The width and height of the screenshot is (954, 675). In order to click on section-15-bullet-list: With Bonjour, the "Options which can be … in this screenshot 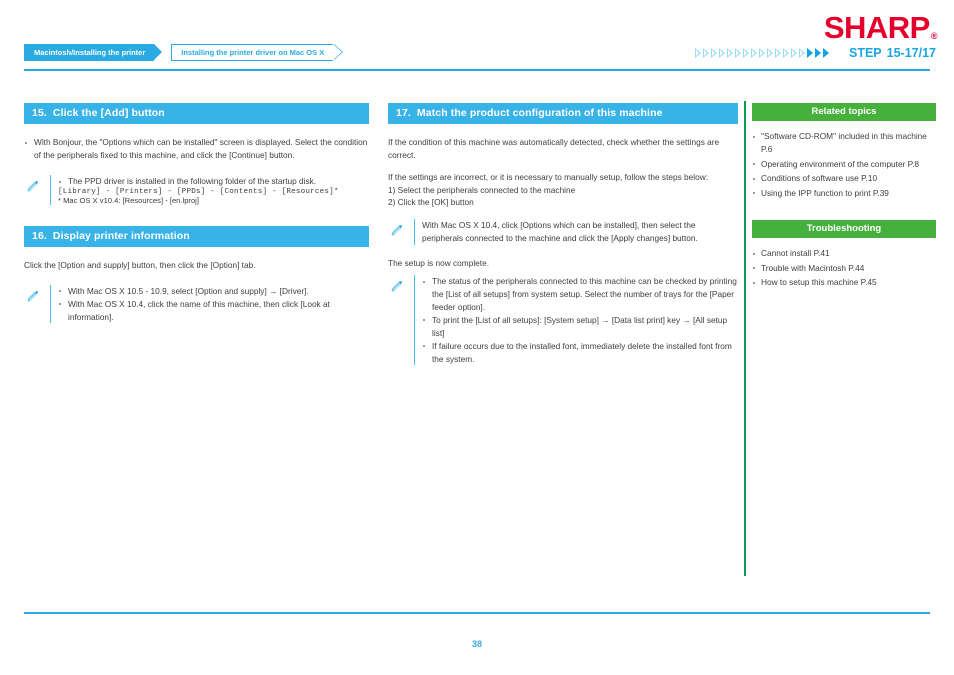, I will do `click(196, 149)`.